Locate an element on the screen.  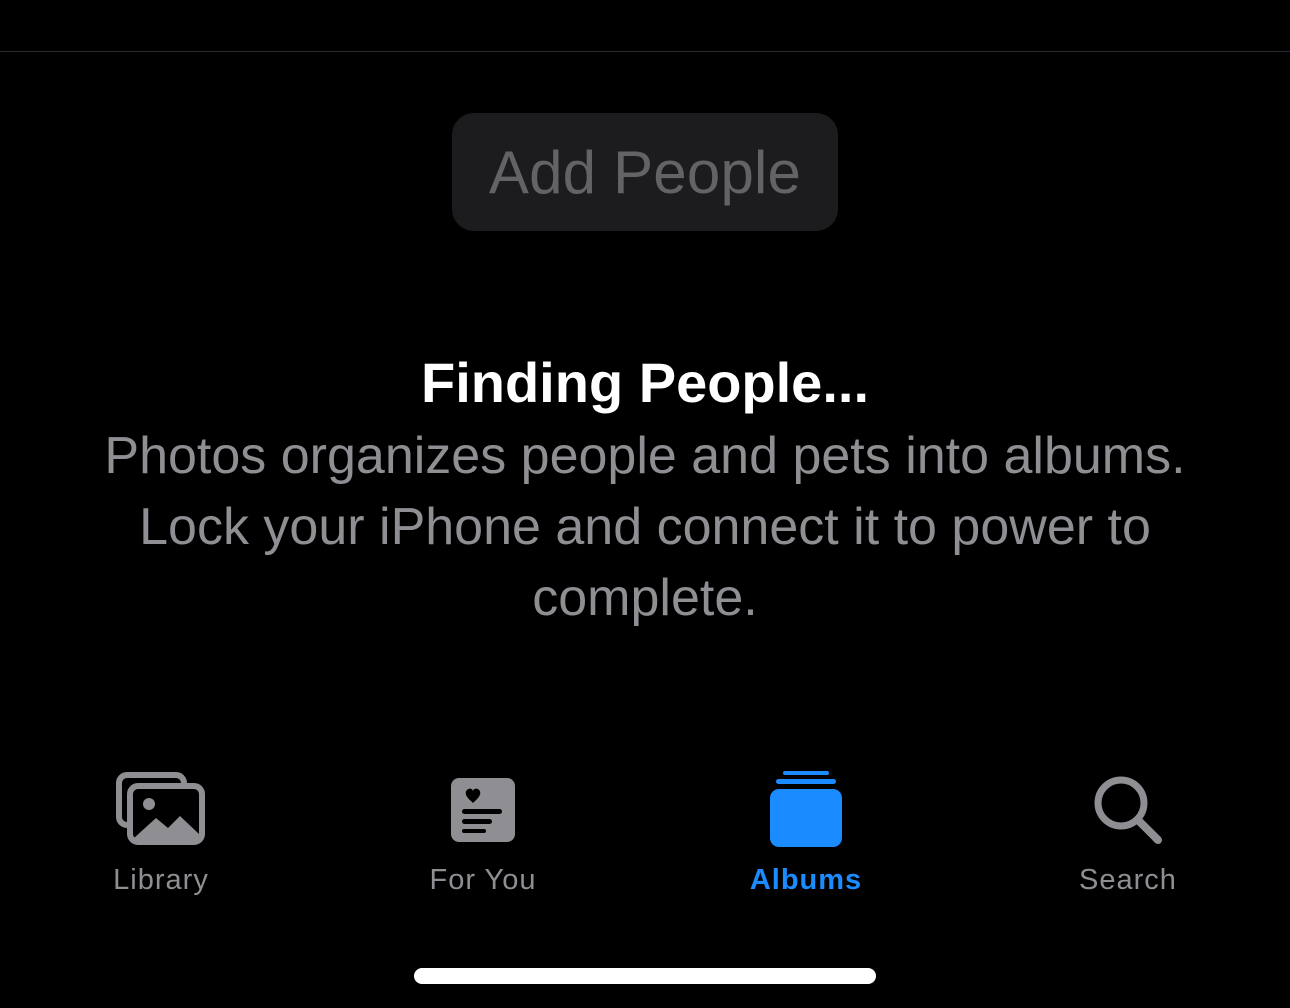
tab-for-you-label: For You is located at coordinates (483, 880).